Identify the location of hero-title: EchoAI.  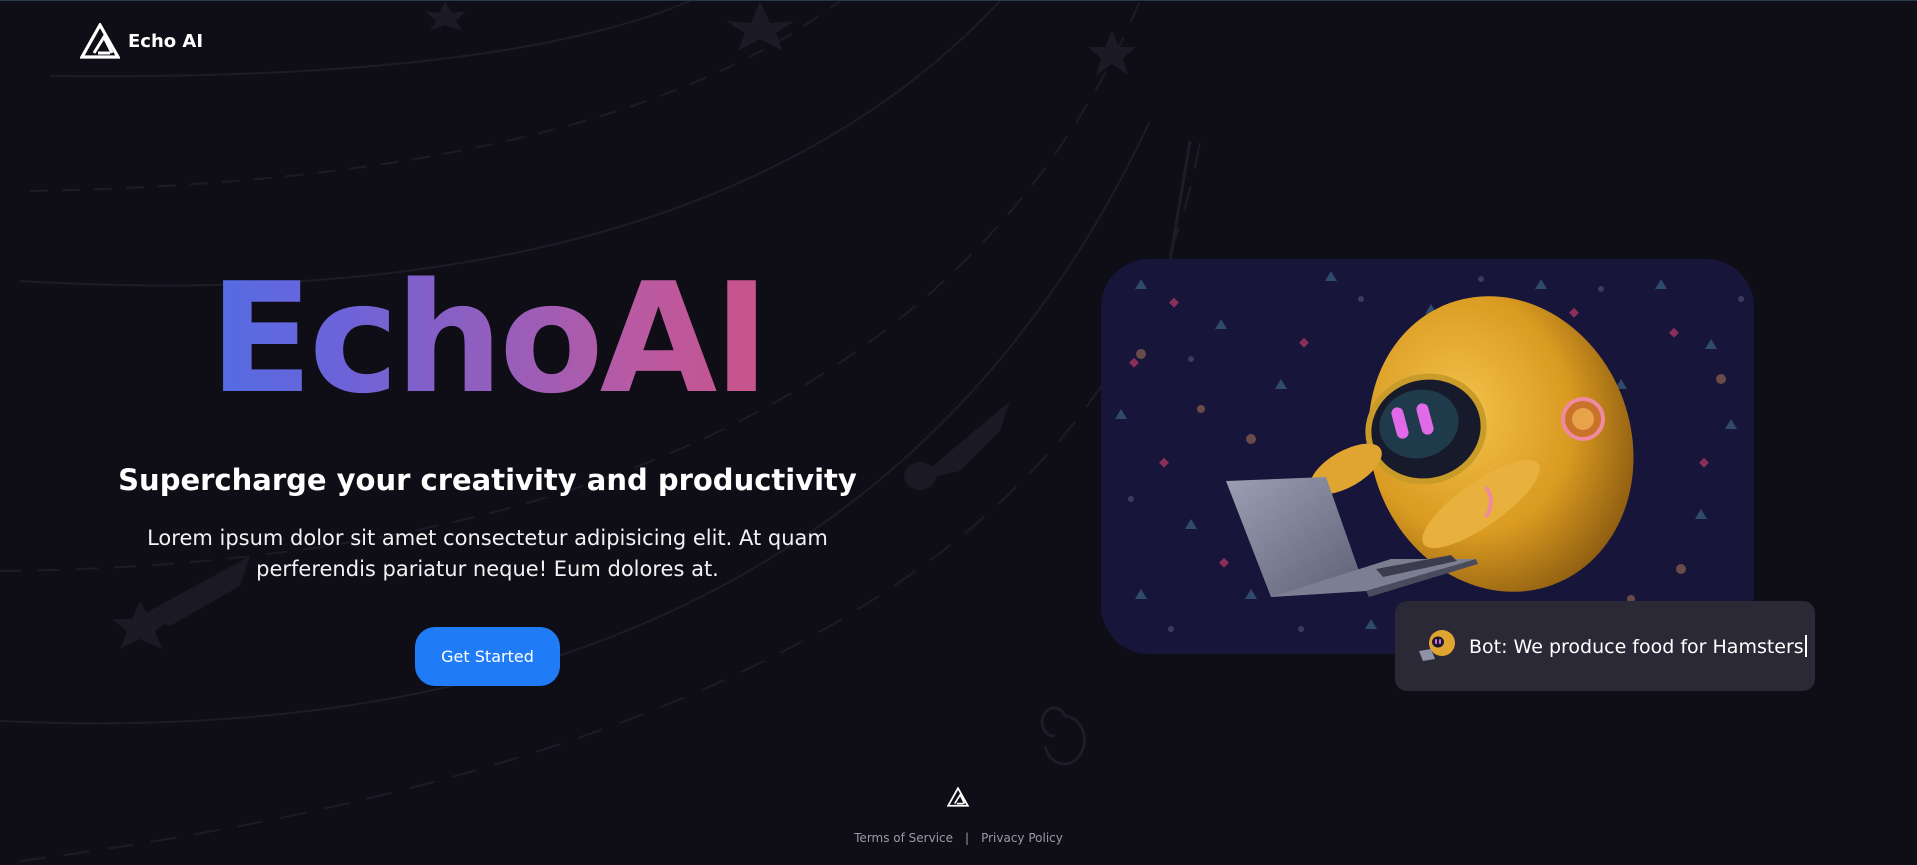
(487, 339).